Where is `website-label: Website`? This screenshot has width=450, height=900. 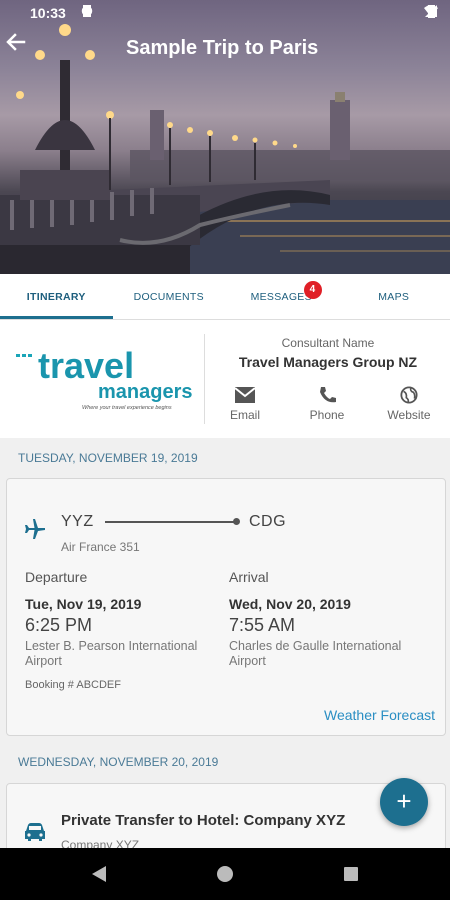
website-label: Website is located at coordinates (409, 415).